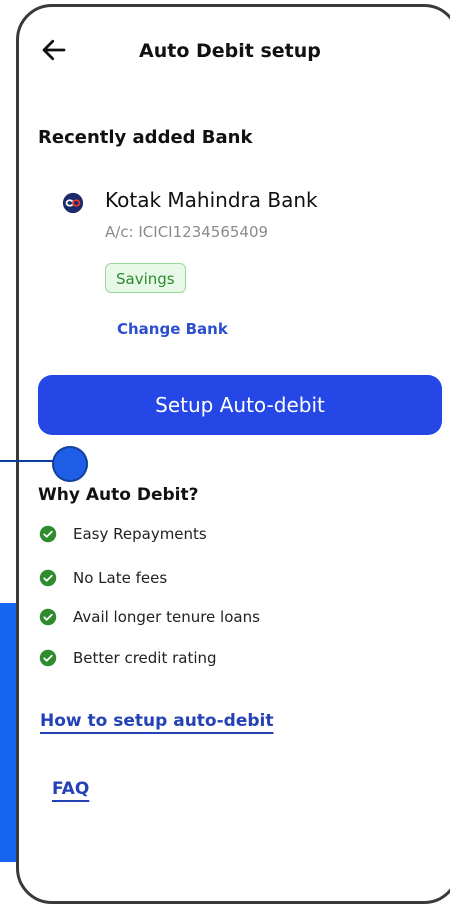  I want to click on how-to-setup-link: How to setup auto-debit, so click(156, 721).